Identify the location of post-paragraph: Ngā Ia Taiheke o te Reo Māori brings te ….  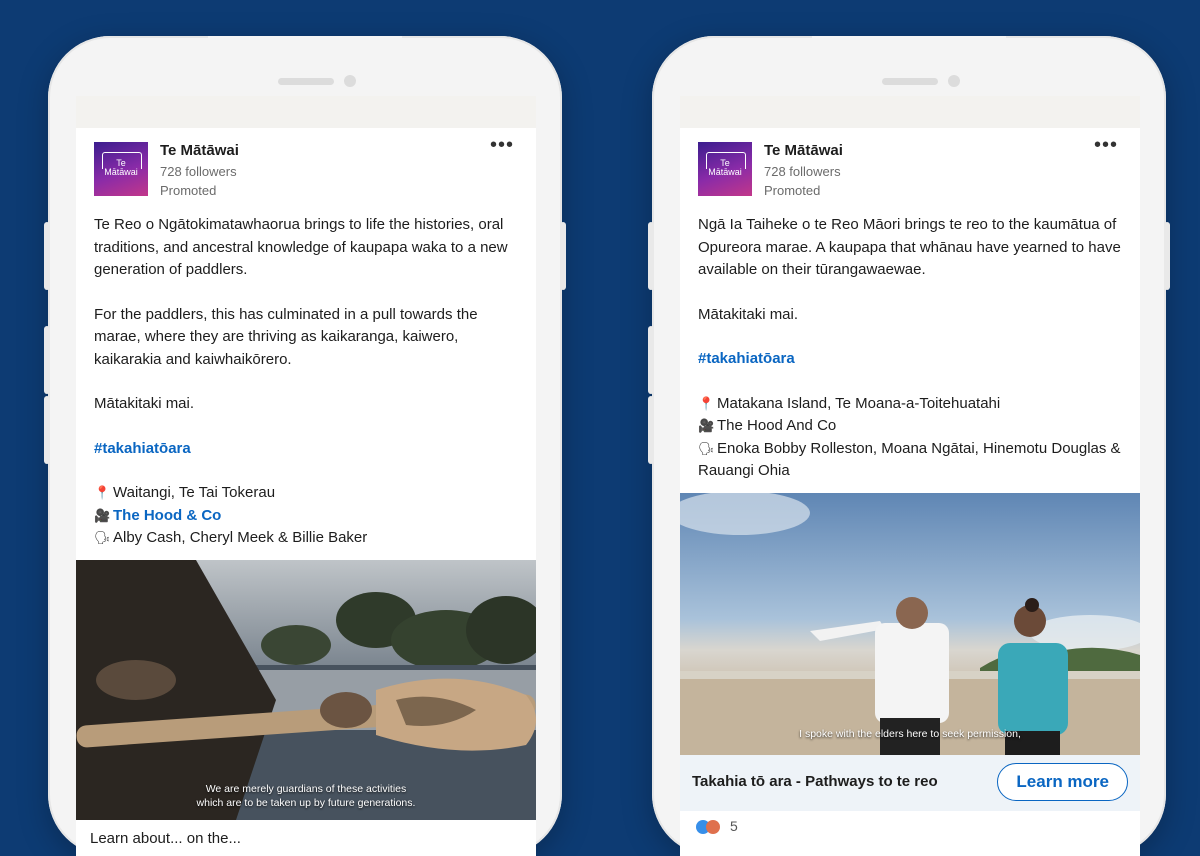
(910, 248).